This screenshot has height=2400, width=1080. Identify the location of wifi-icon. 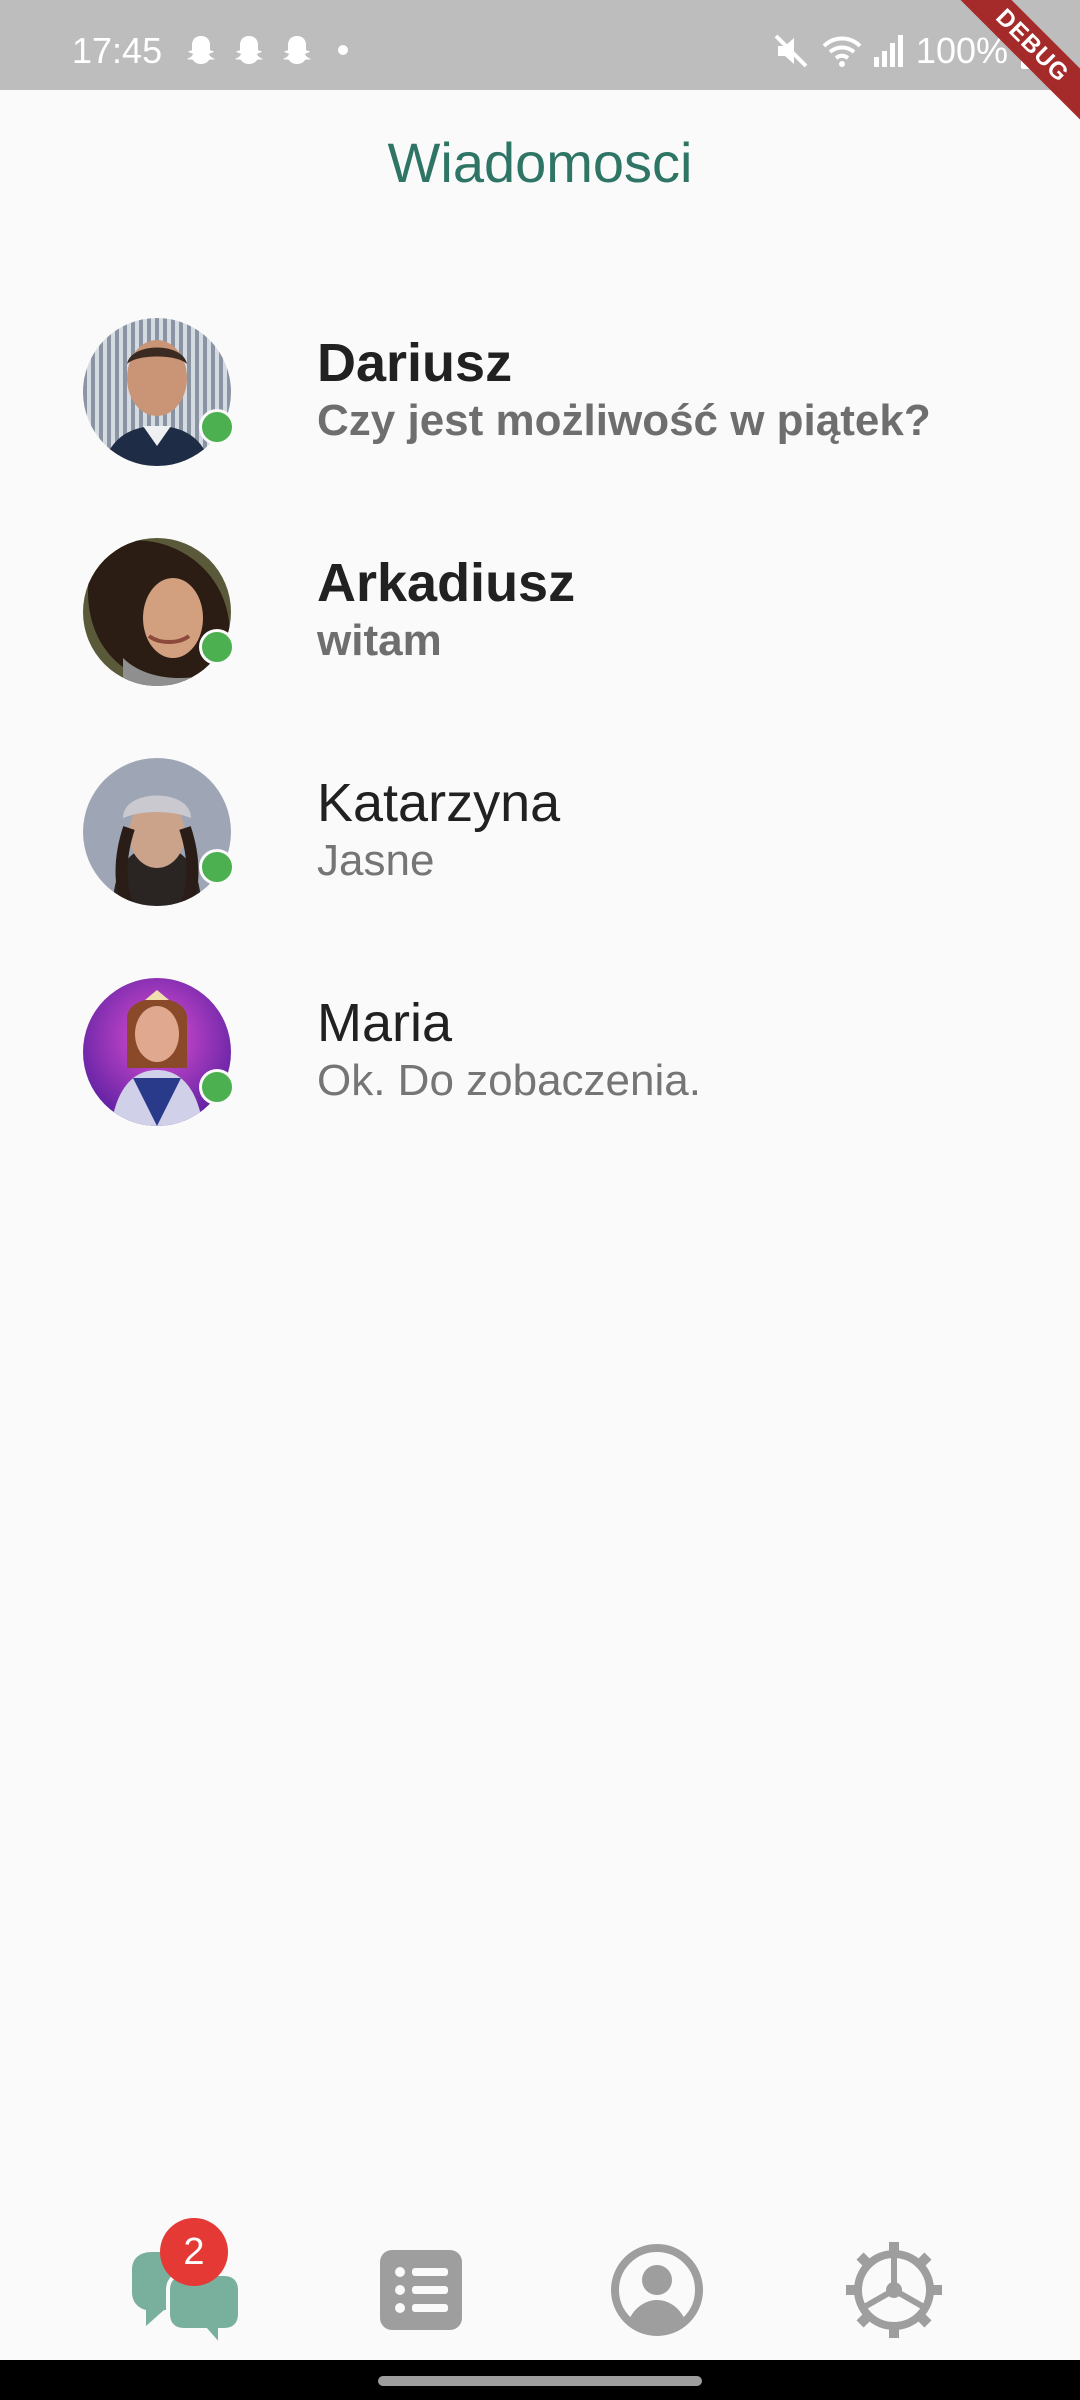
(842, 51).